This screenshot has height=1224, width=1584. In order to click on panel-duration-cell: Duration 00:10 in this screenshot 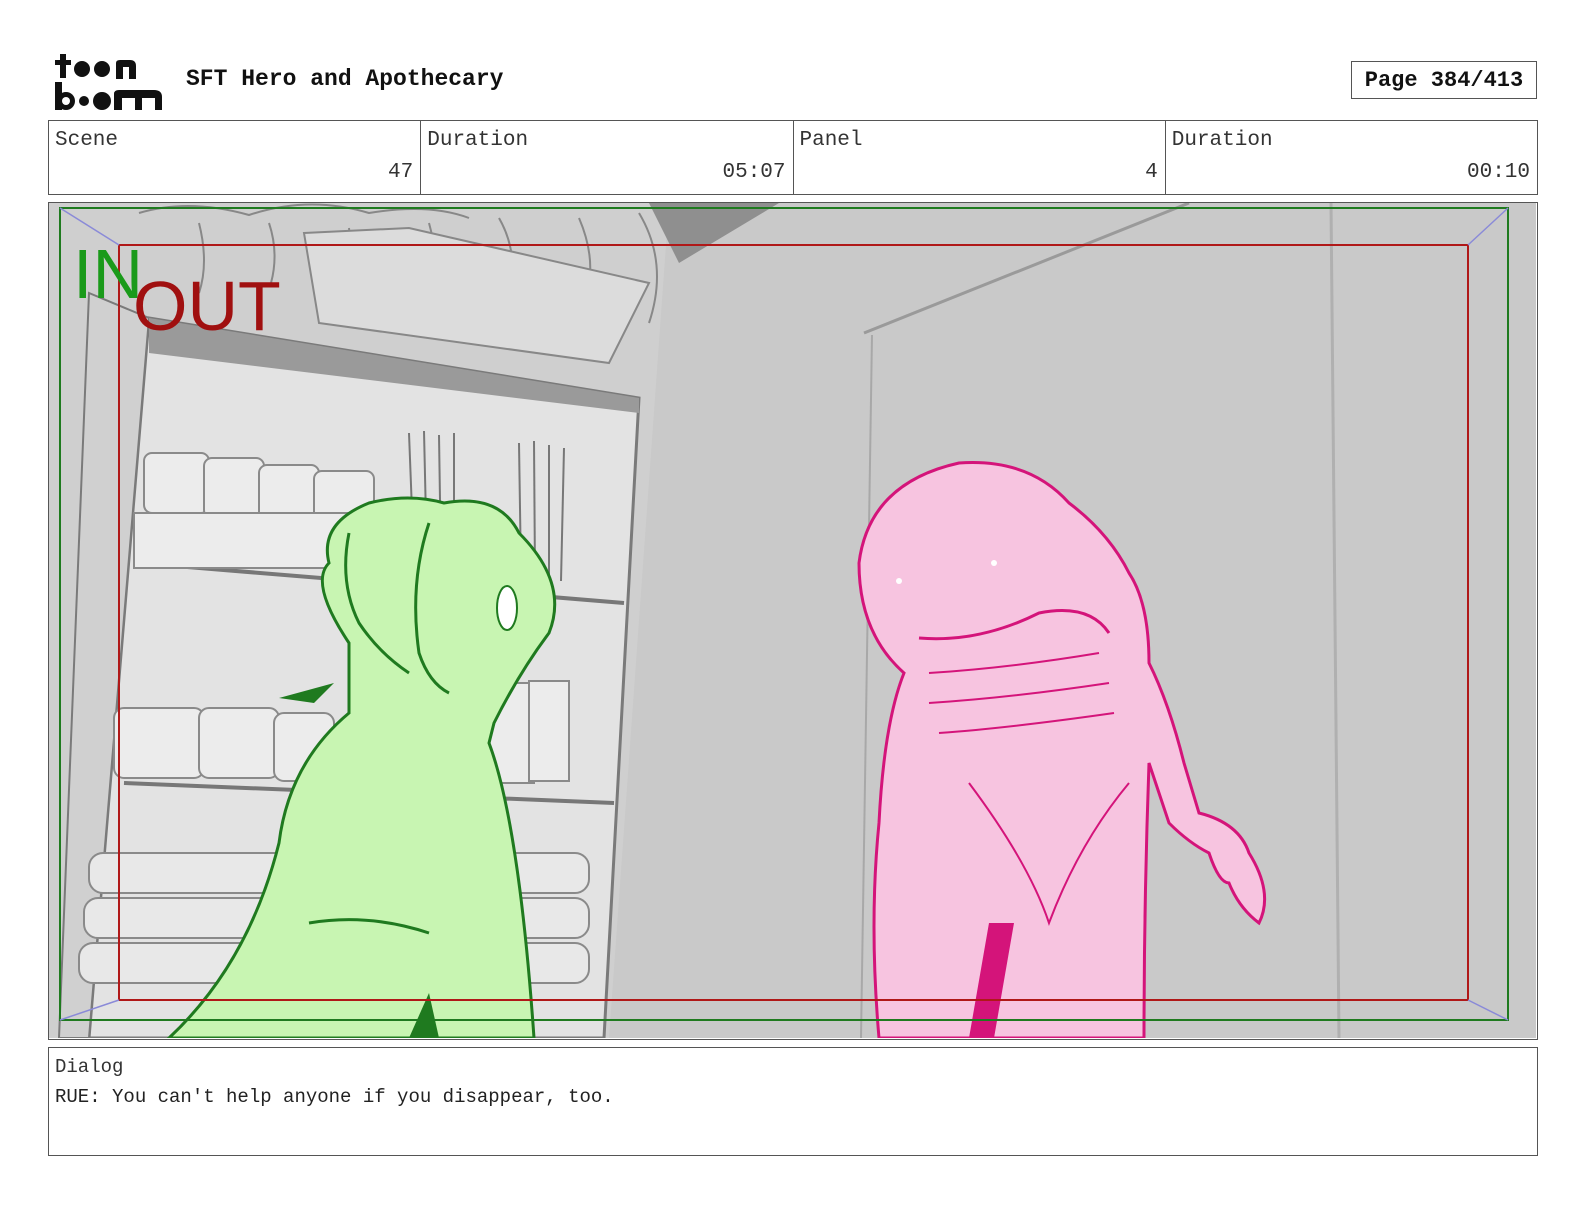, I will do `click(1351, 157)`.